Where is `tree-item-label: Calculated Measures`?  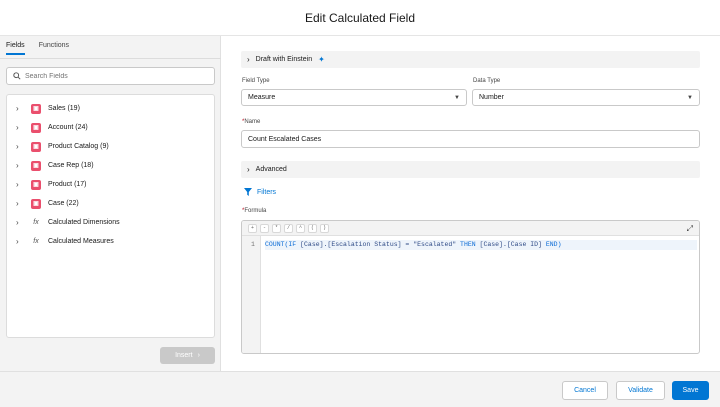
tree-item-label: Calculated Measures is located at coordinates (81, 241).